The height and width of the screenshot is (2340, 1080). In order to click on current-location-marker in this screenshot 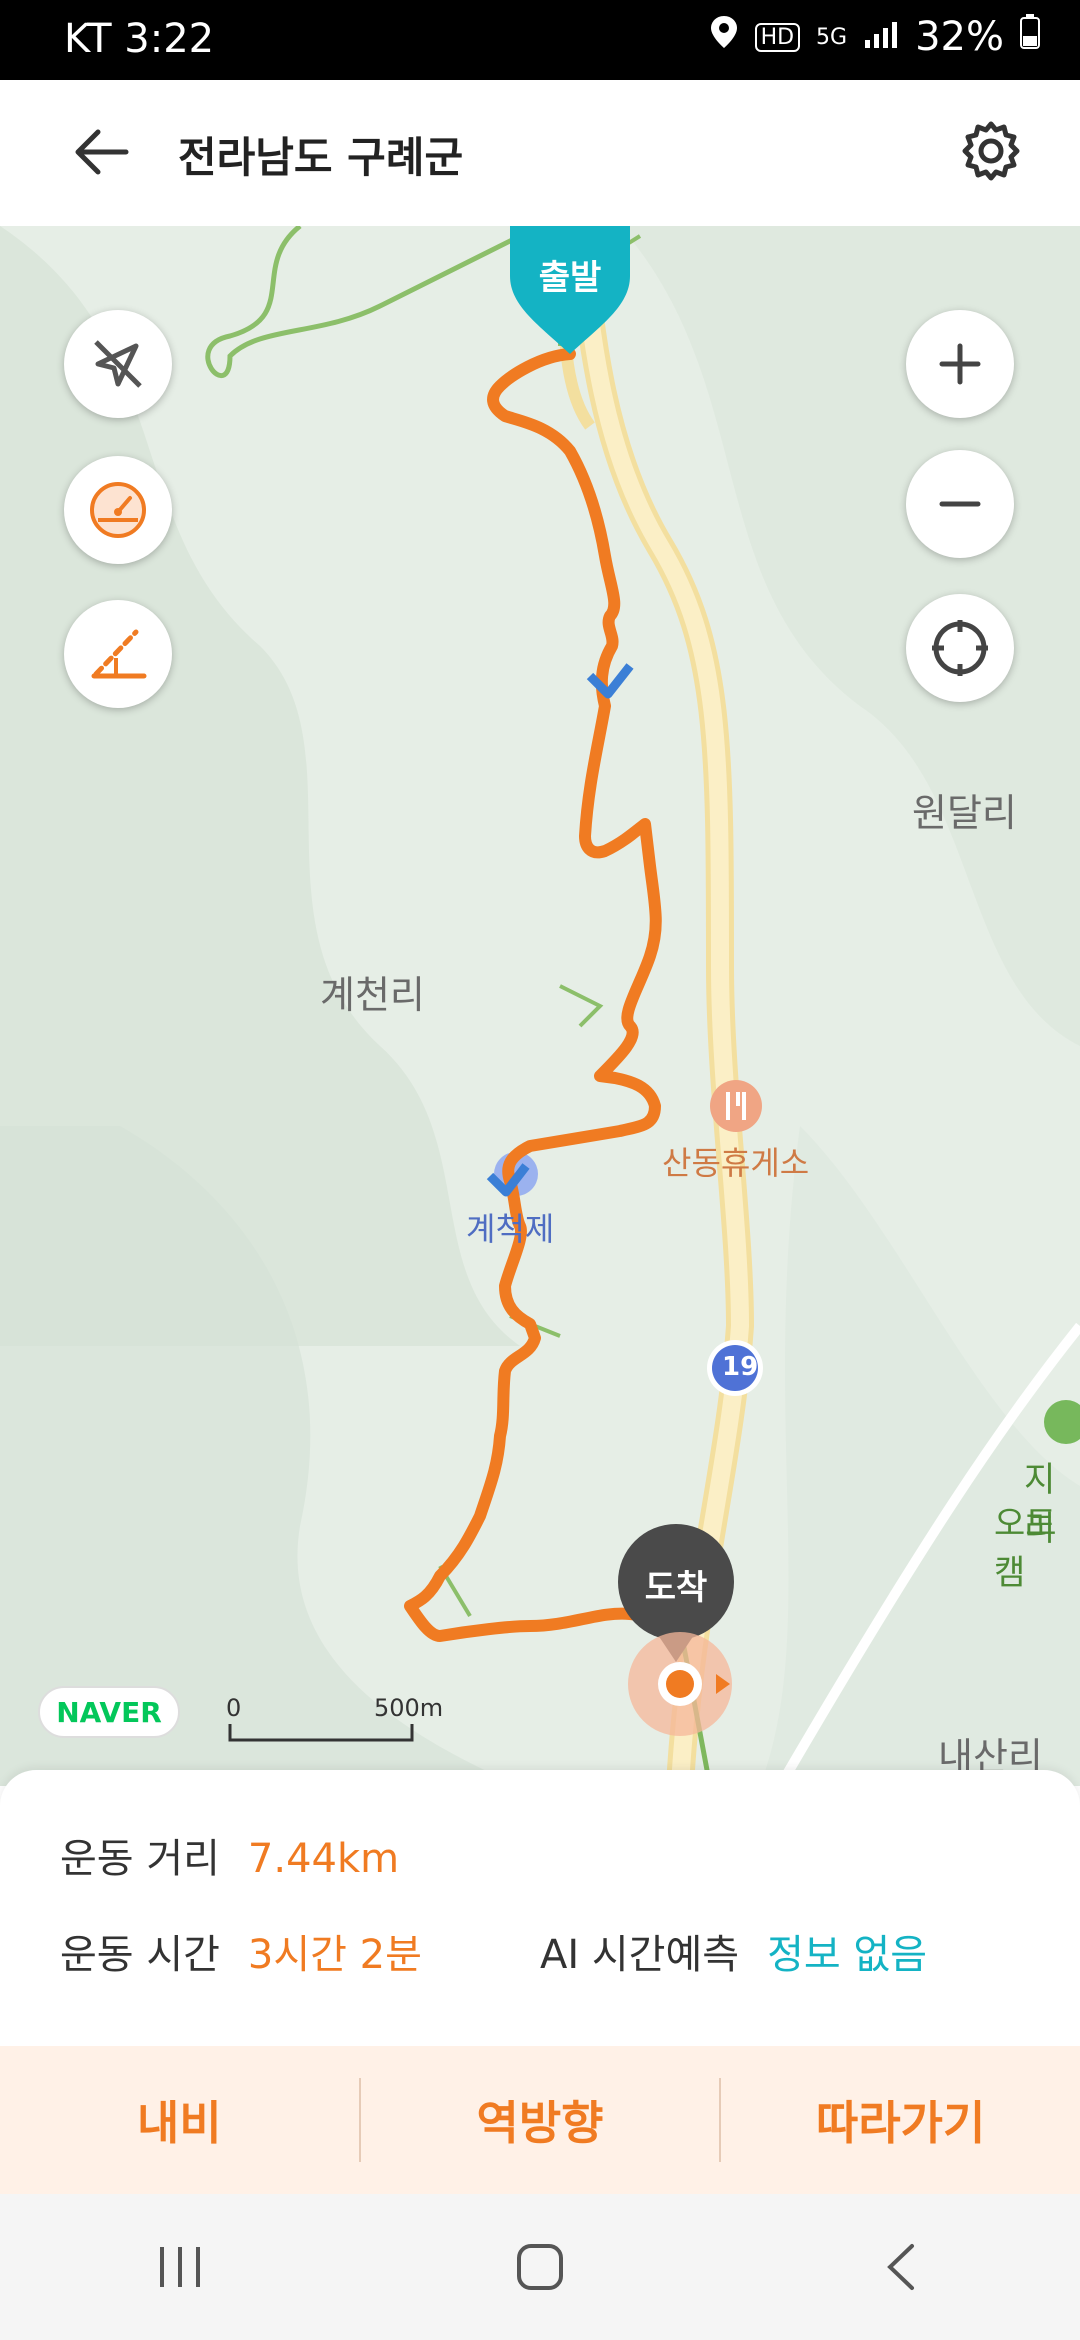, I will do `click(680, 1684)`.